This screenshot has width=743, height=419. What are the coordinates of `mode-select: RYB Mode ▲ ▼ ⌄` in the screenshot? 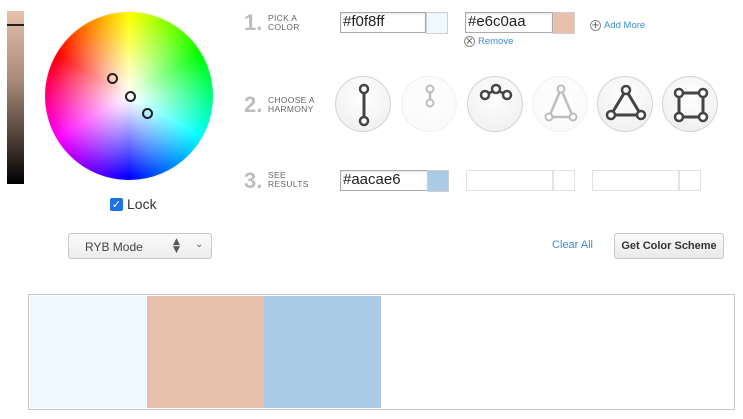 It's located at (140, 246).